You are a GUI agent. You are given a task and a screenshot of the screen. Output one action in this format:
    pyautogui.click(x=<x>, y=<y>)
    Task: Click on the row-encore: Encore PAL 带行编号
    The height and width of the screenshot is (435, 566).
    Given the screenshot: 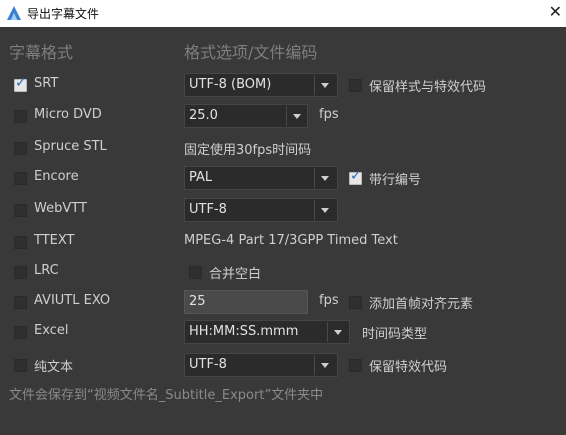 What is the action you would take?
    pyautogui.click(x=283, y=178)
    